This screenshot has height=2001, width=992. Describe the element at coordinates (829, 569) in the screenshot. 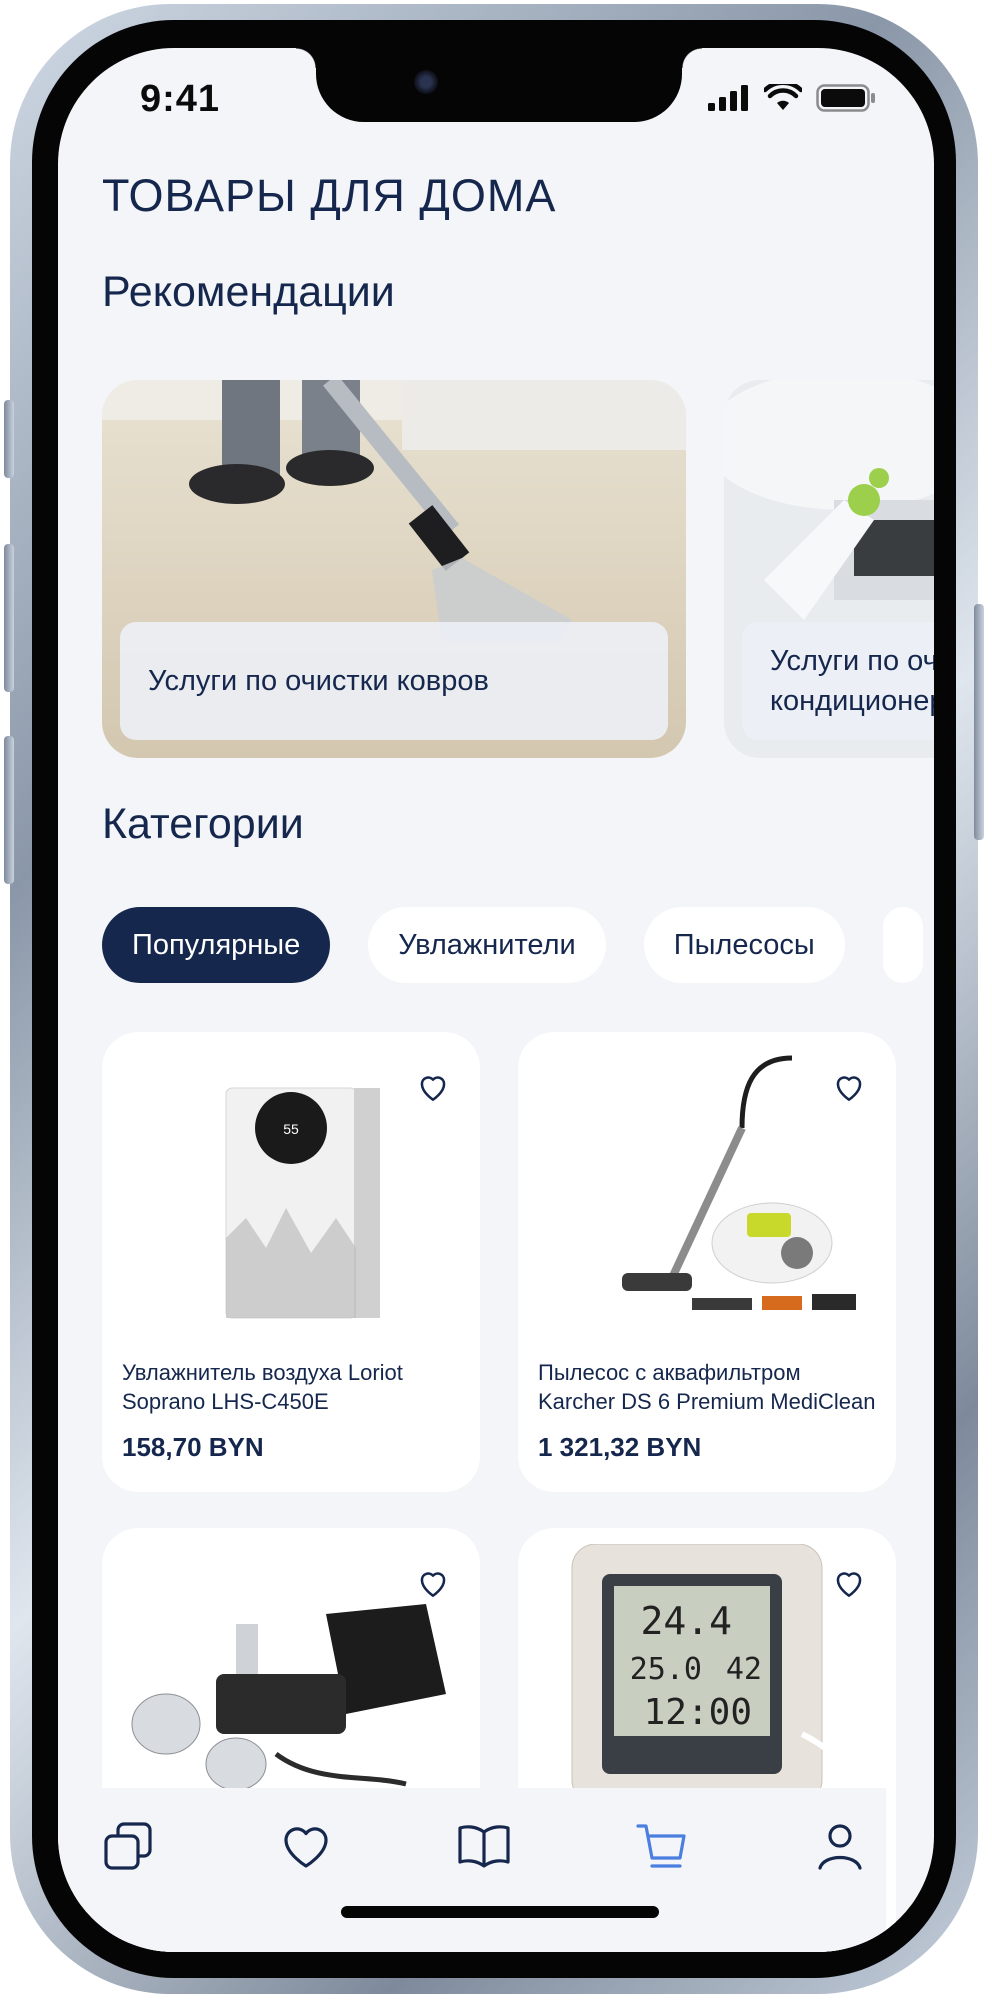

I see `reco-card-ac-cleaning: Услуги по очистке кондиционеров` at that location.